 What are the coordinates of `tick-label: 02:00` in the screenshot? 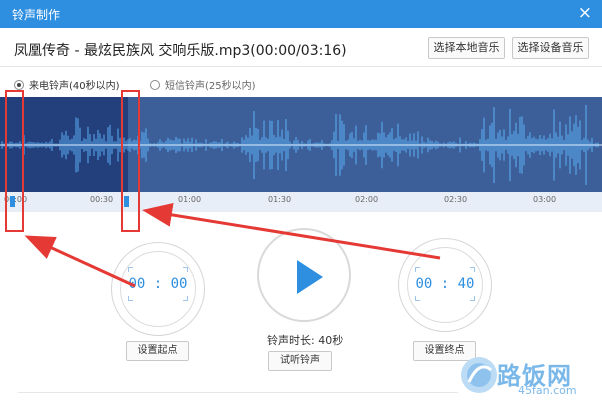 It's located at (367, 199).